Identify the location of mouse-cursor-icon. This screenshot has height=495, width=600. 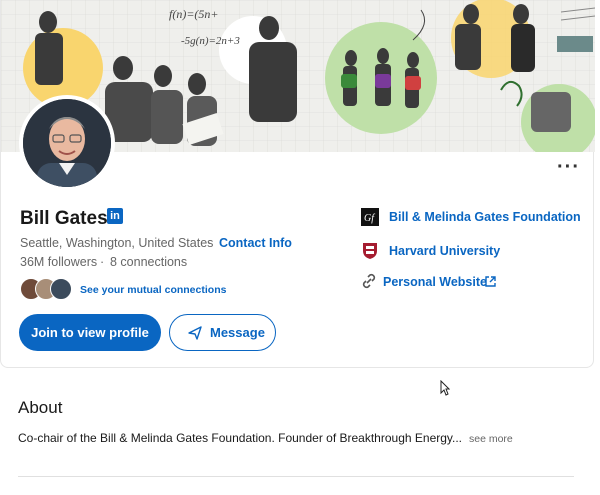
(445, 390).